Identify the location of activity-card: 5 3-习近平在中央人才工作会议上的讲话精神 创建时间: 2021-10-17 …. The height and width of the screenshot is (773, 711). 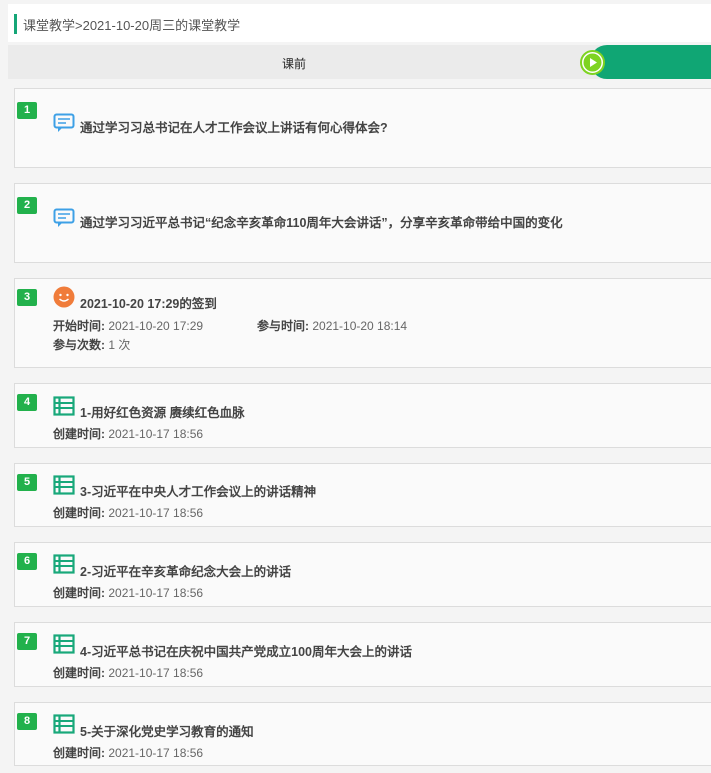
(362, 495).